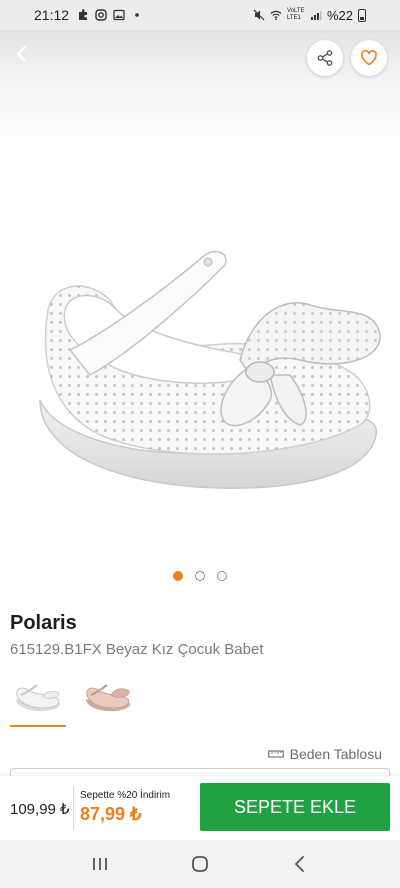 This screenshot has width=400, height=888. Describe the element at coordinates (275, 754) in the screenshot. I see `ruler-icon` at that location.